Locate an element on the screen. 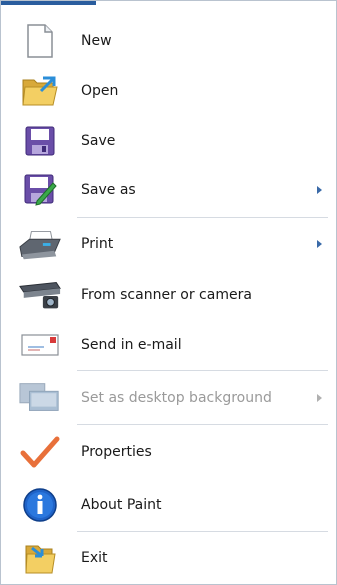 The width and height of the screenshot is (337, 585). menu-accent-bar is located at coordinates (48, 3).